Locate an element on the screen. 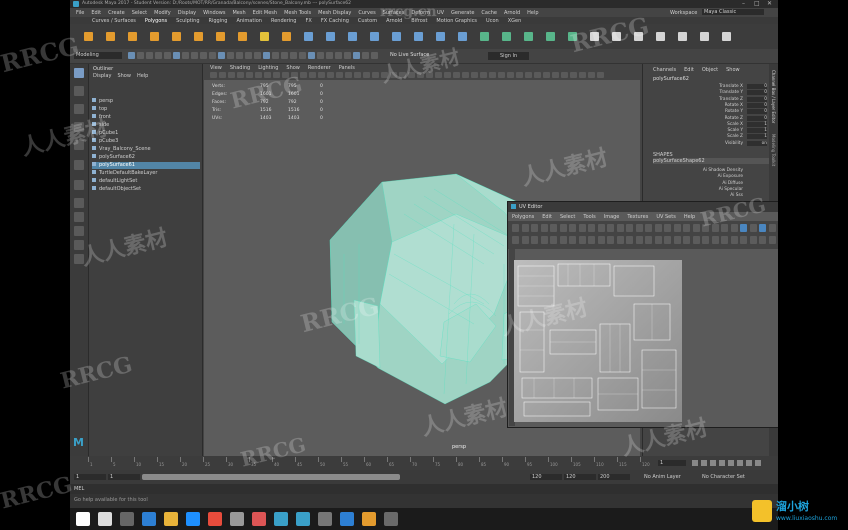  range-start-inner-field: 1 is located at coordinates (124, 477).